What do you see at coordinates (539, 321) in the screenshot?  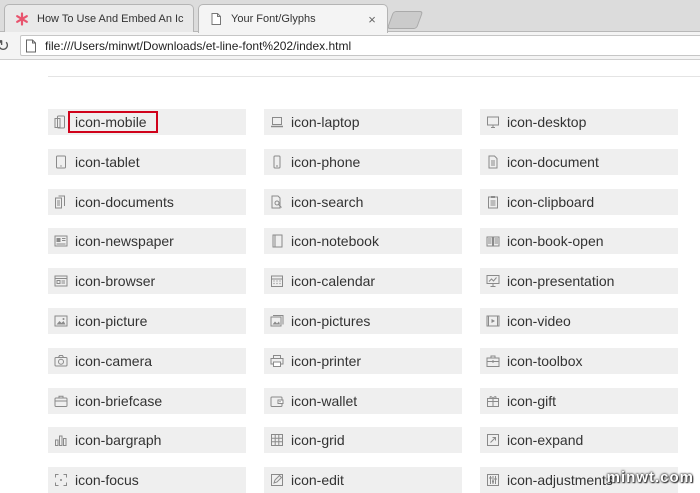 I see `glyph-label: icon-video` at bounding box center [539, 321].